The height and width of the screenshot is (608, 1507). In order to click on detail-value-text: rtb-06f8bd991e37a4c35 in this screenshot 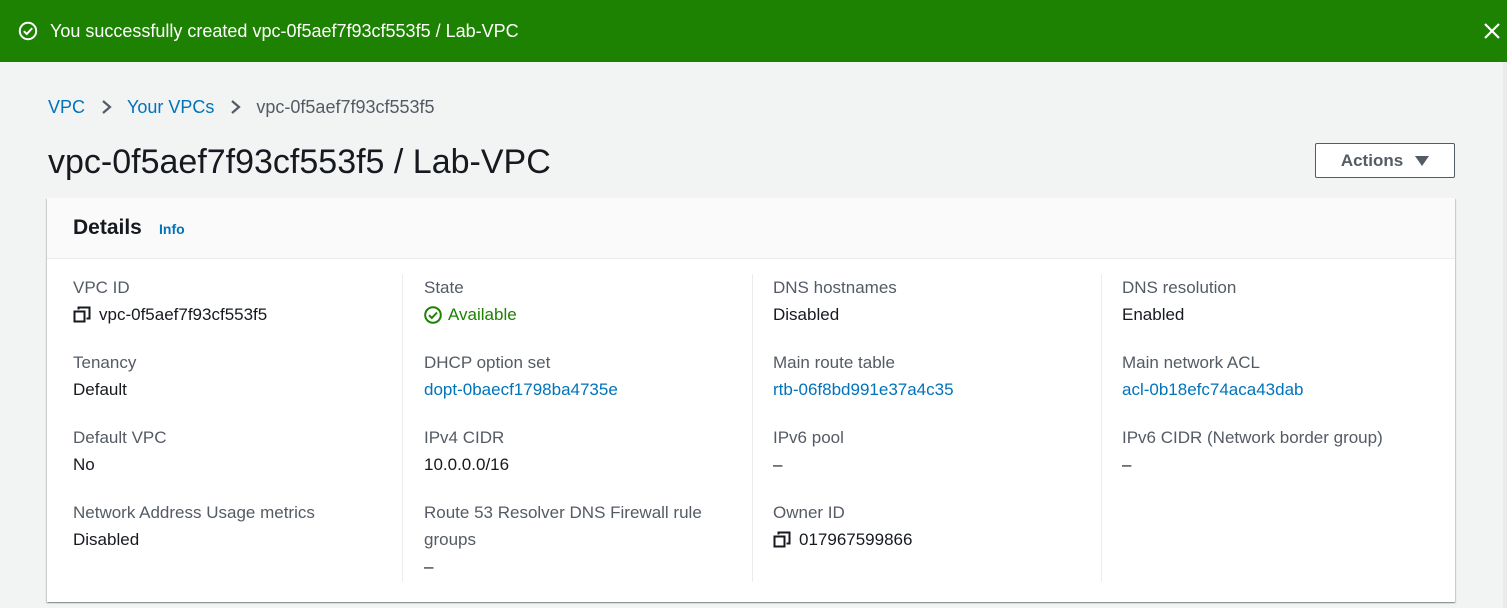, I will do `click(863, 389)`.